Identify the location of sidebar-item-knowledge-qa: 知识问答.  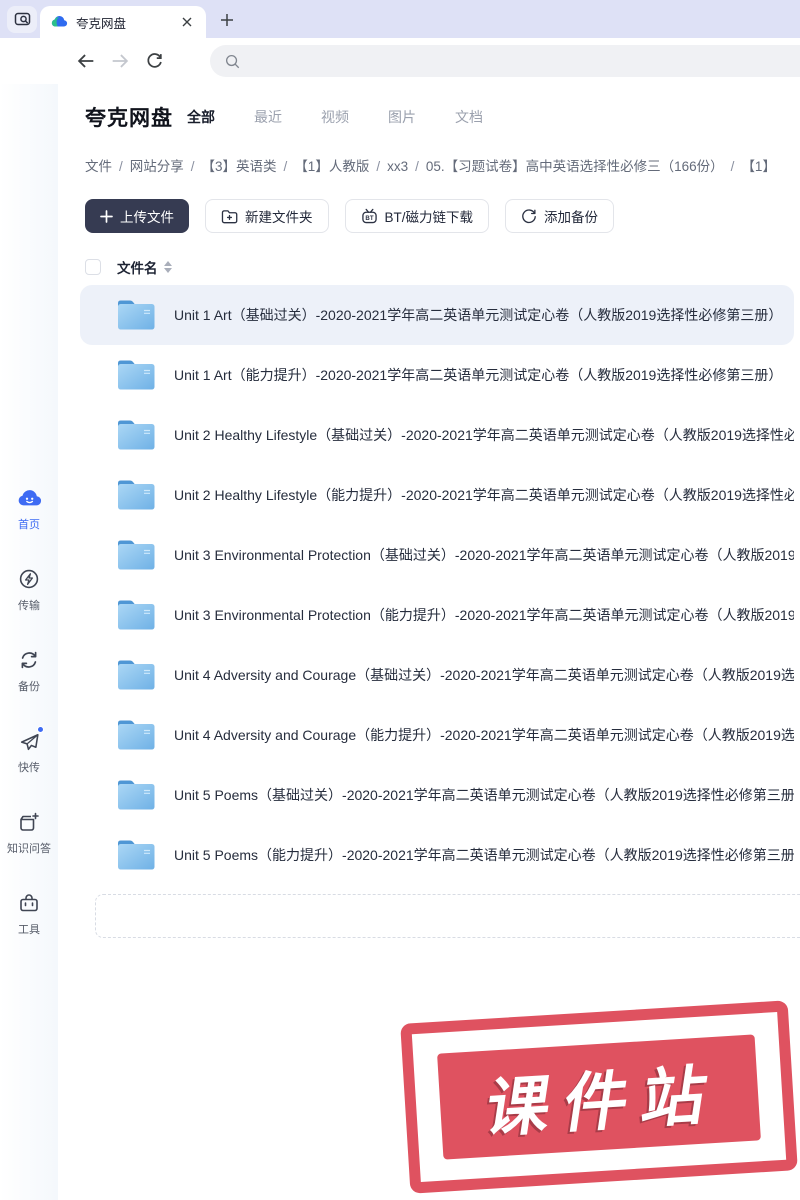
(29, 832).